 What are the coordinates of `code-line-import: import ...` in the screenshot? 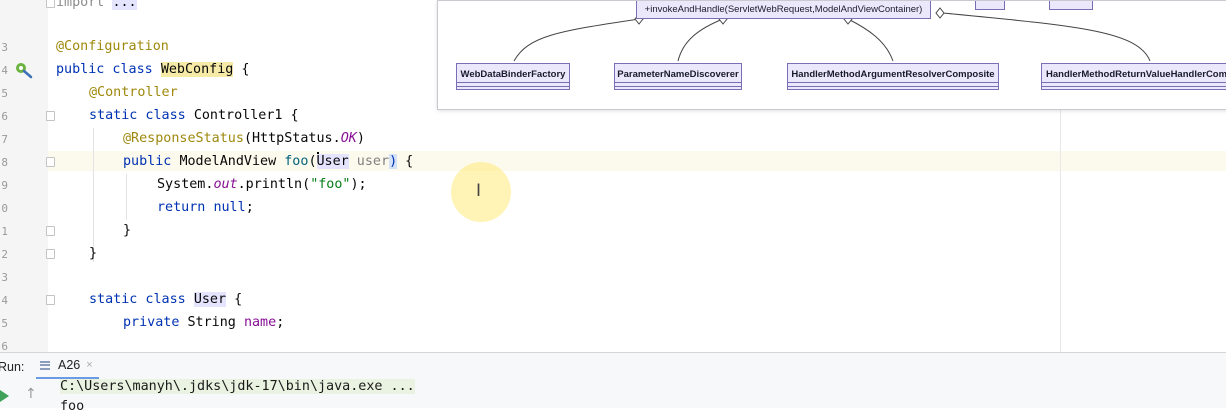 It's located at (96, 6).